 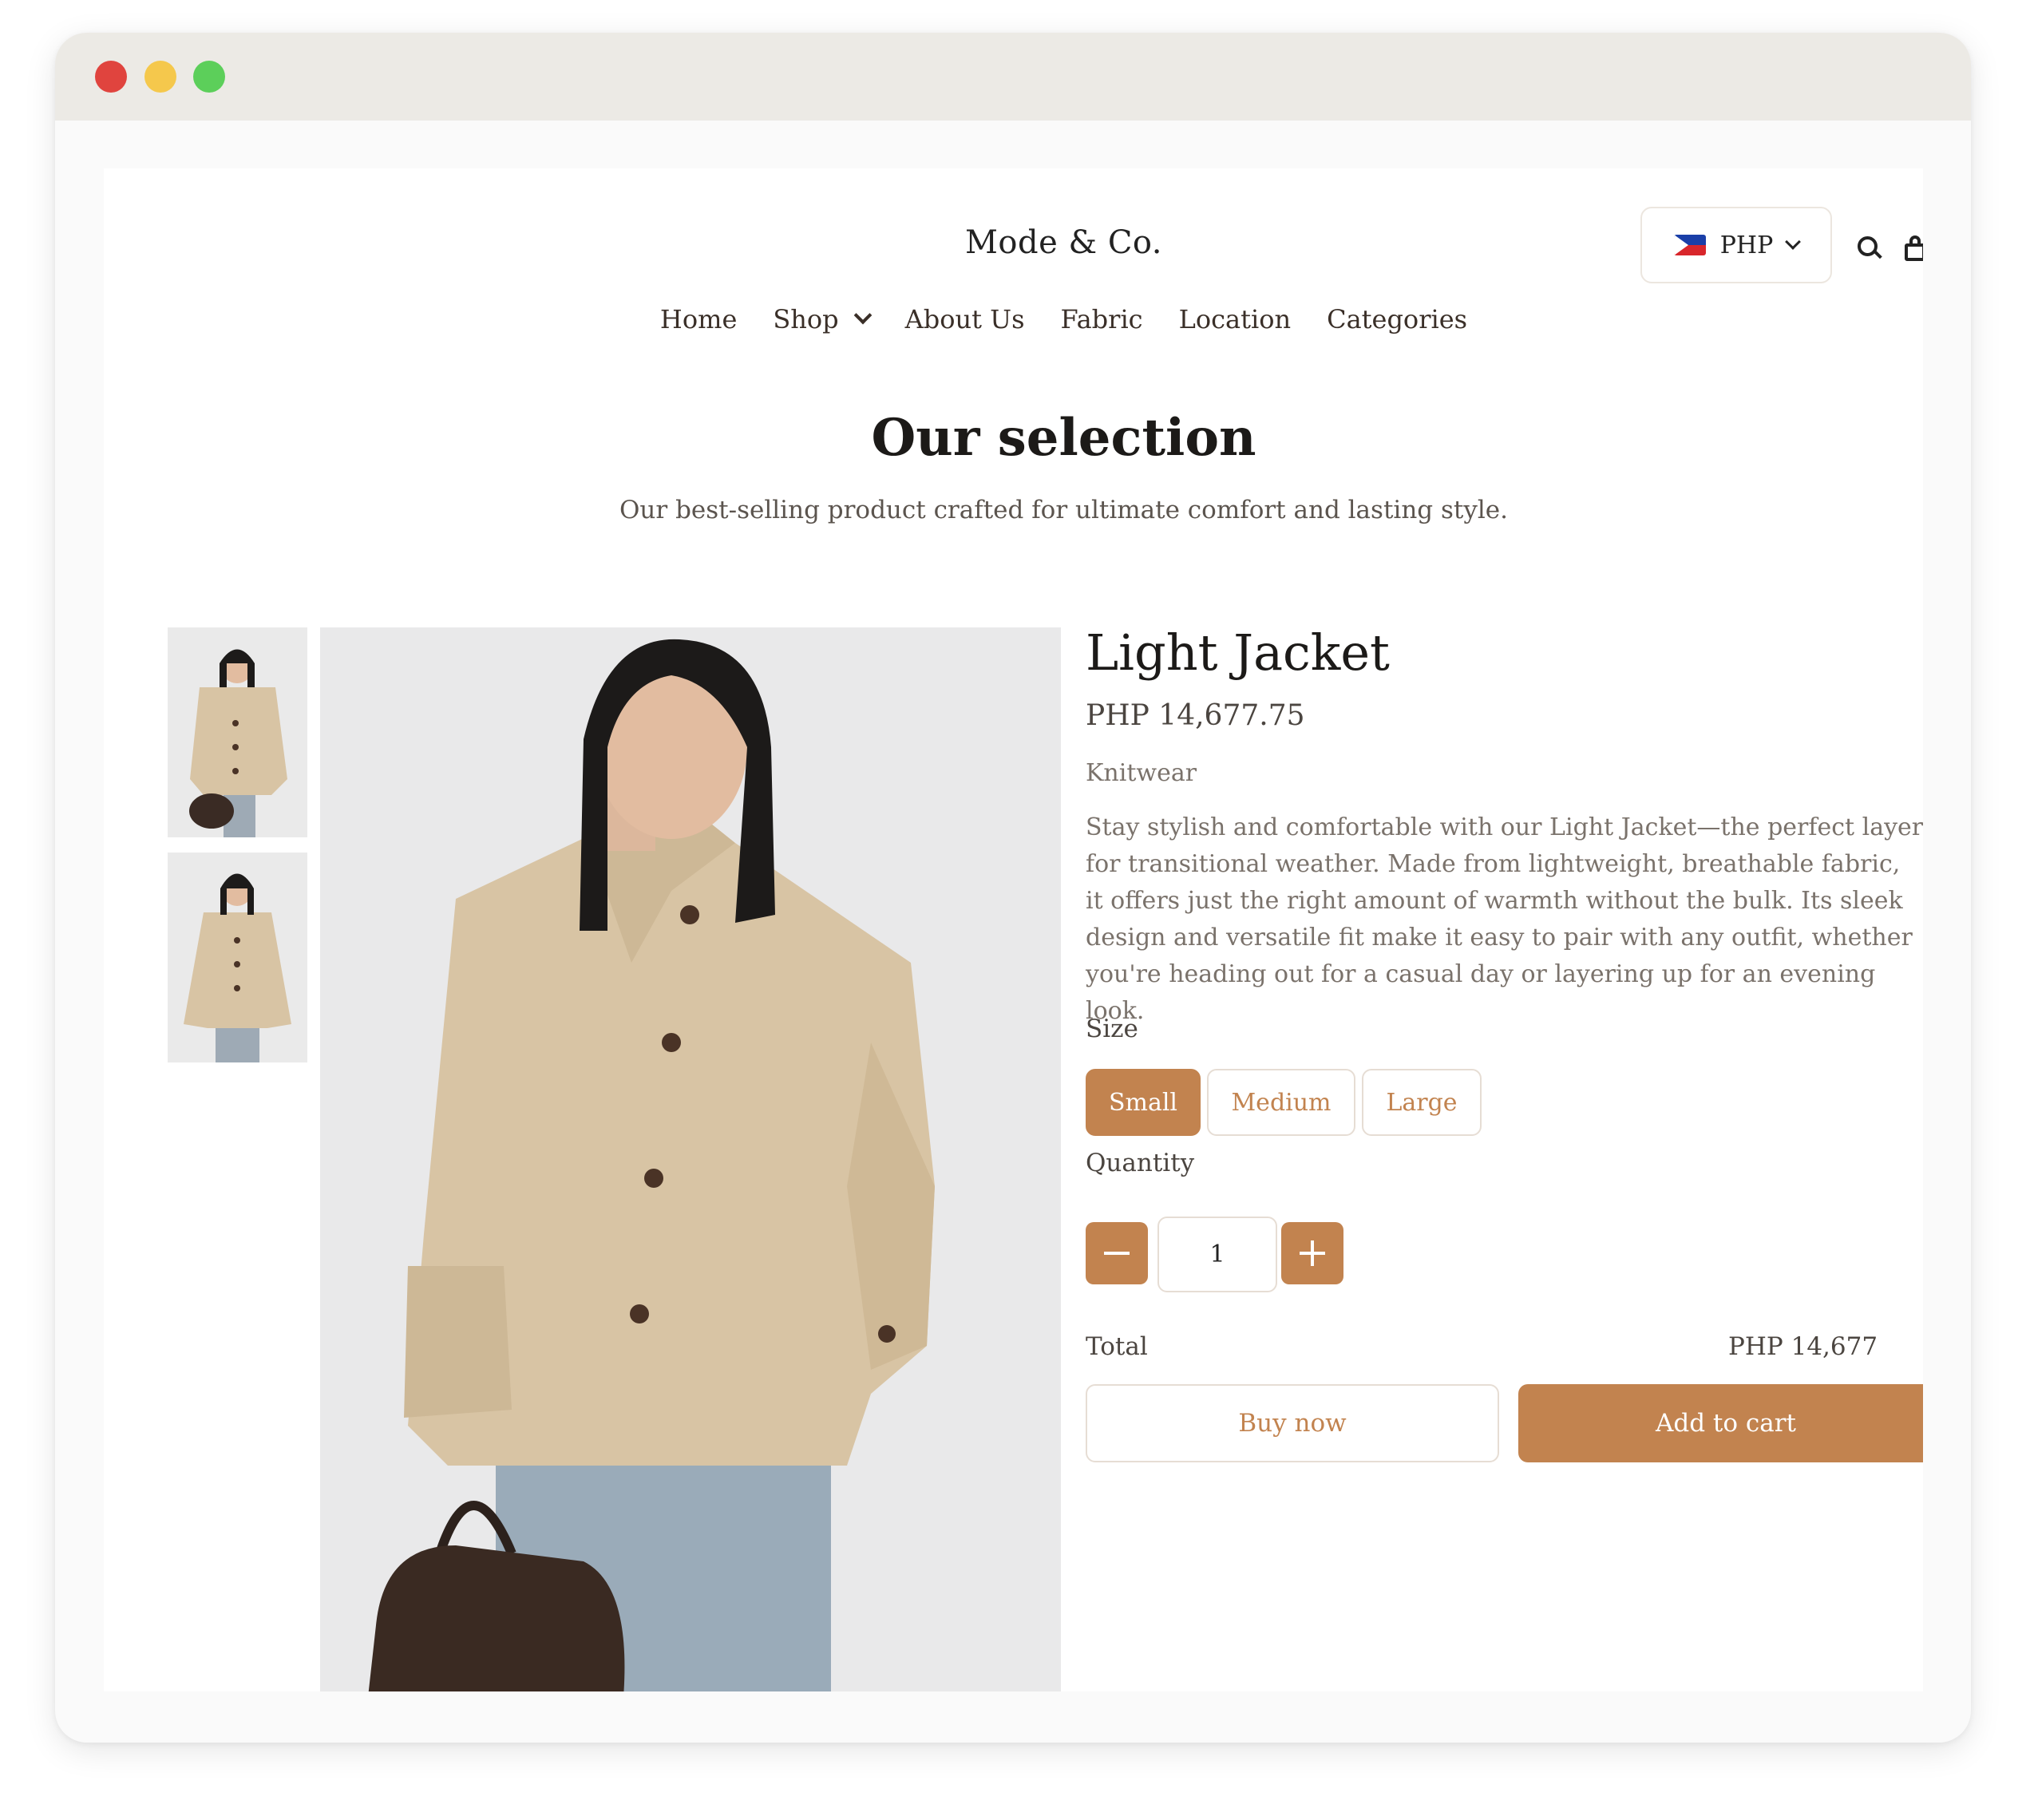 I want to click on add-to-cart-button: Add to cart, so click(x=1721, y=1423).